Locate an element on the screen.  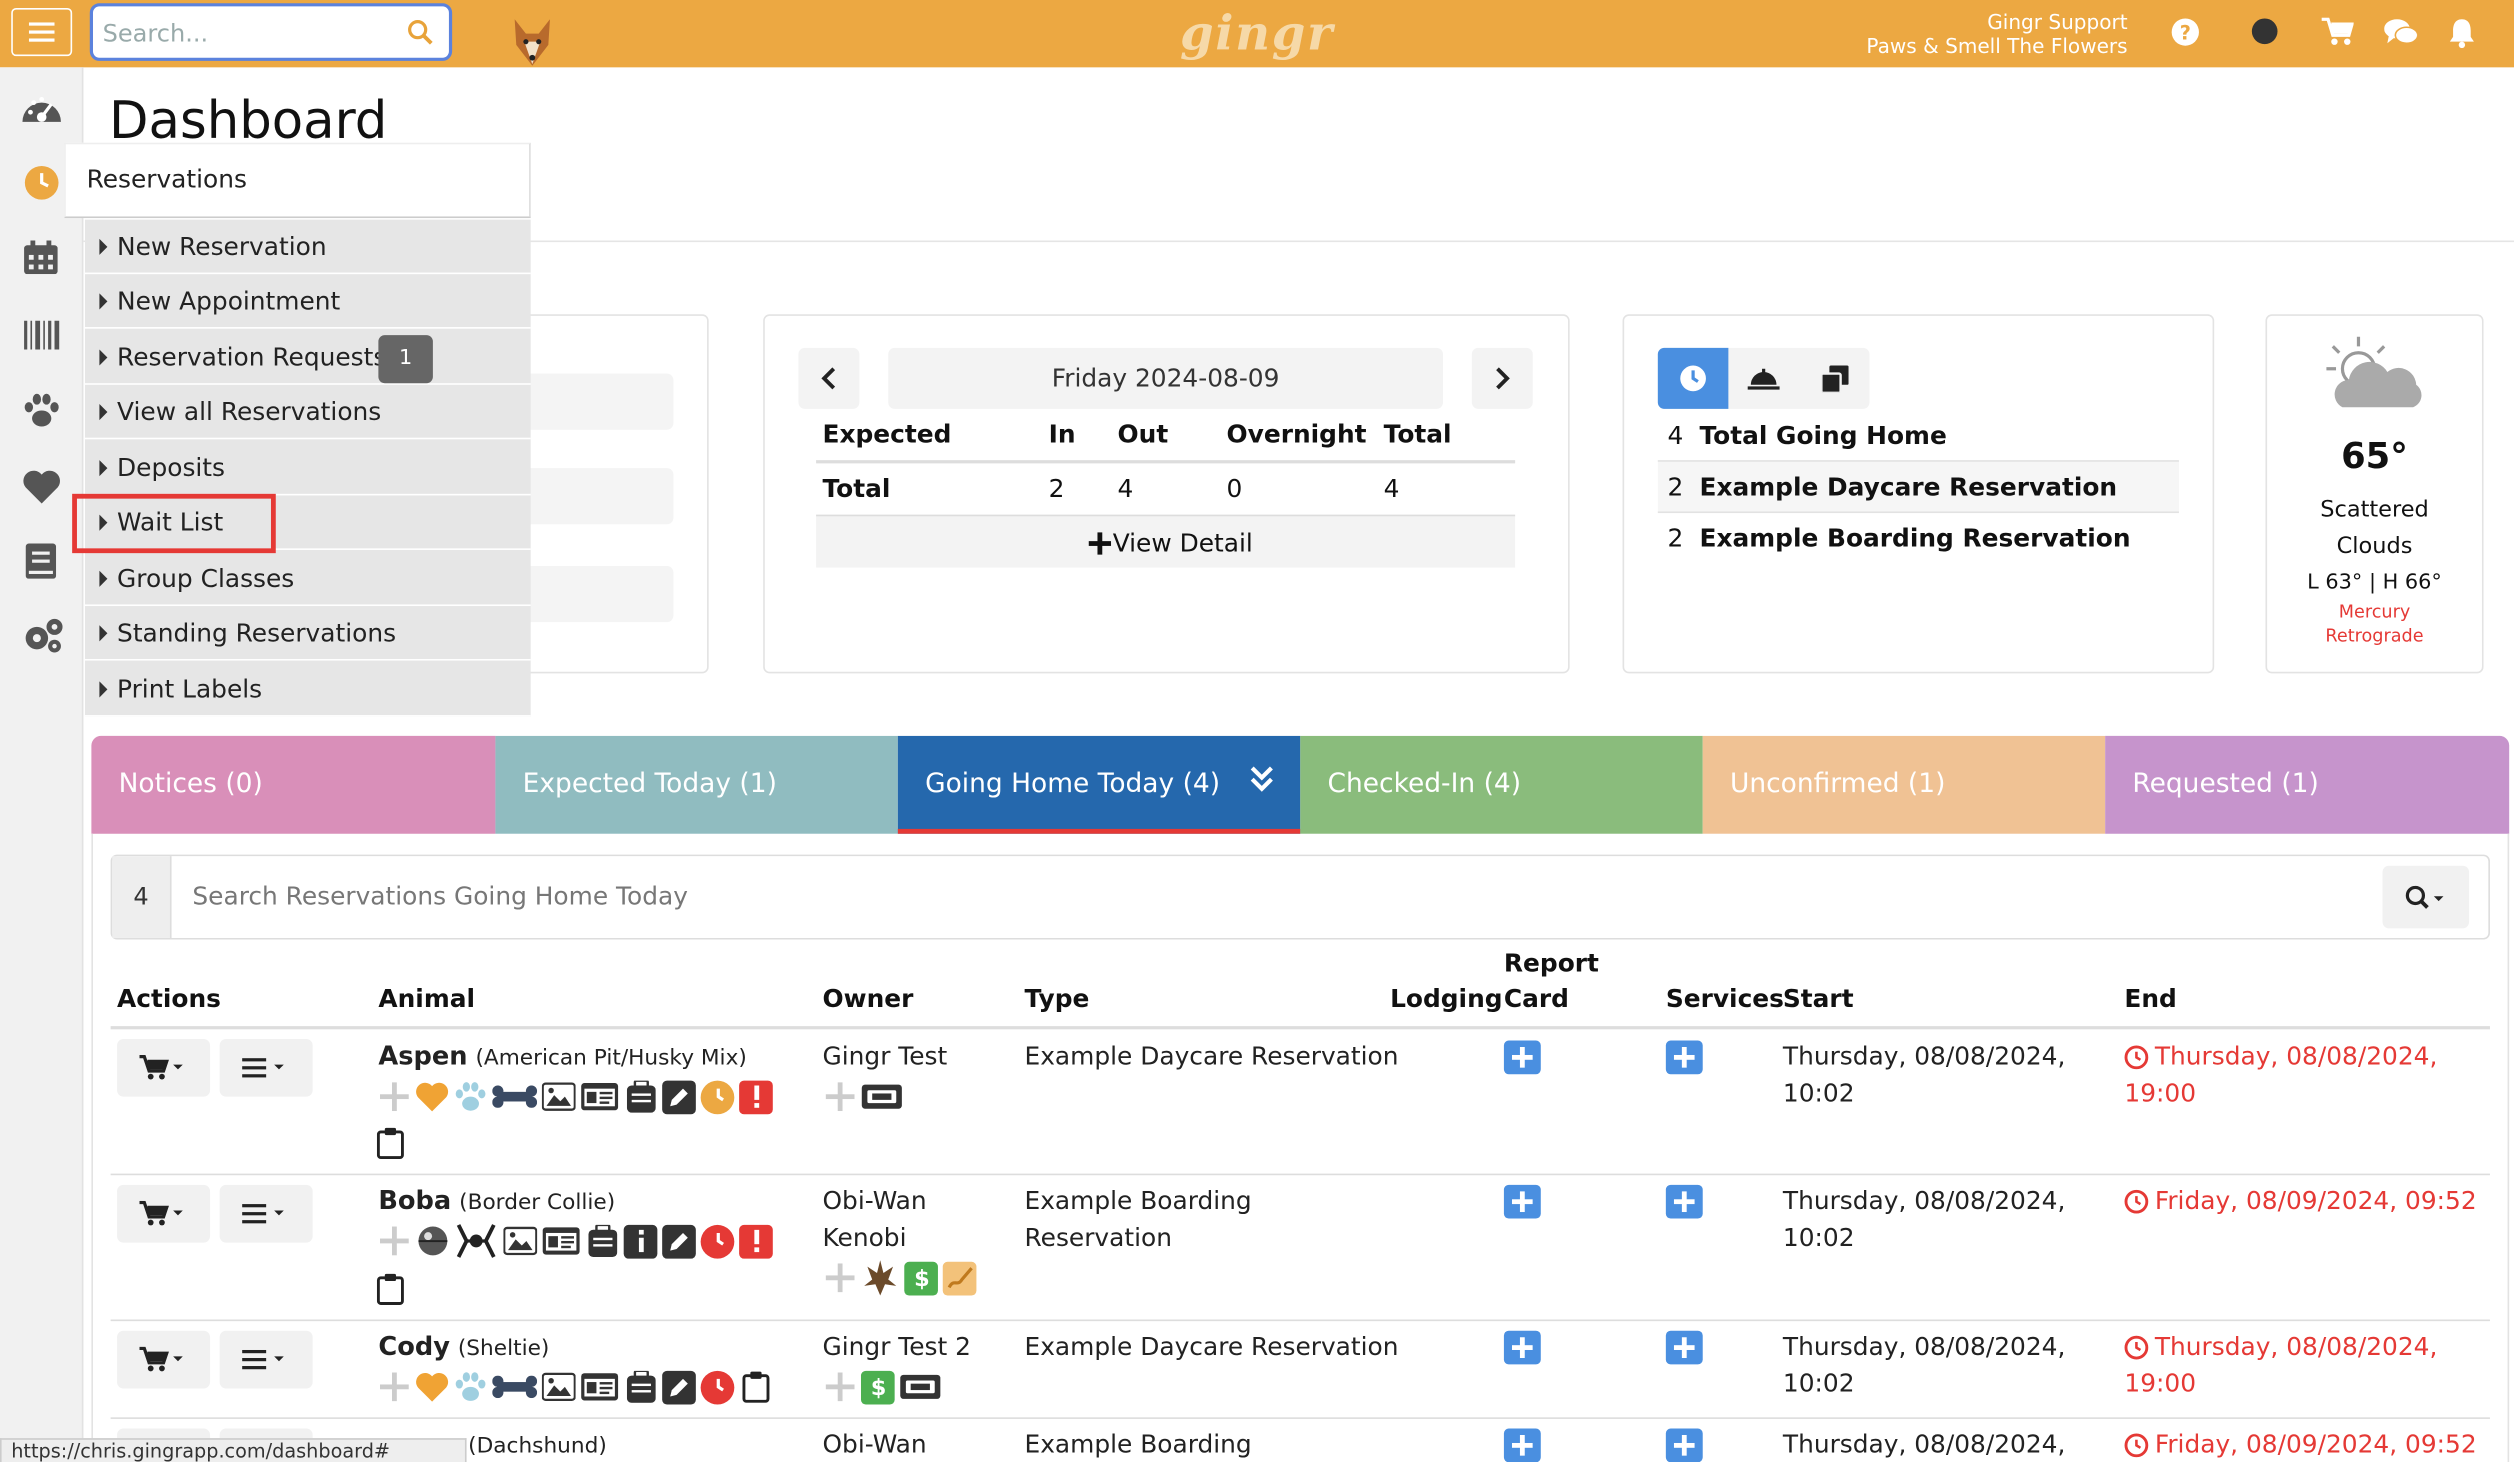
global-search is located at coordinates (271, 32).